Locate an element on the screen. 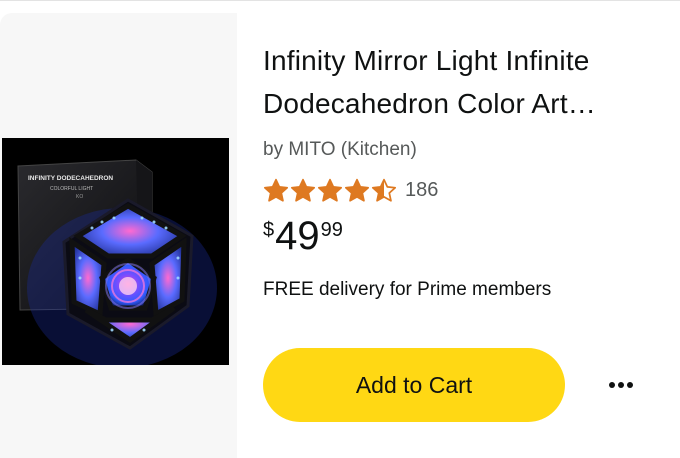 The height and width of the screenshot is (458, 680). price: $ 49 99 is located at coordinates (465, 238).